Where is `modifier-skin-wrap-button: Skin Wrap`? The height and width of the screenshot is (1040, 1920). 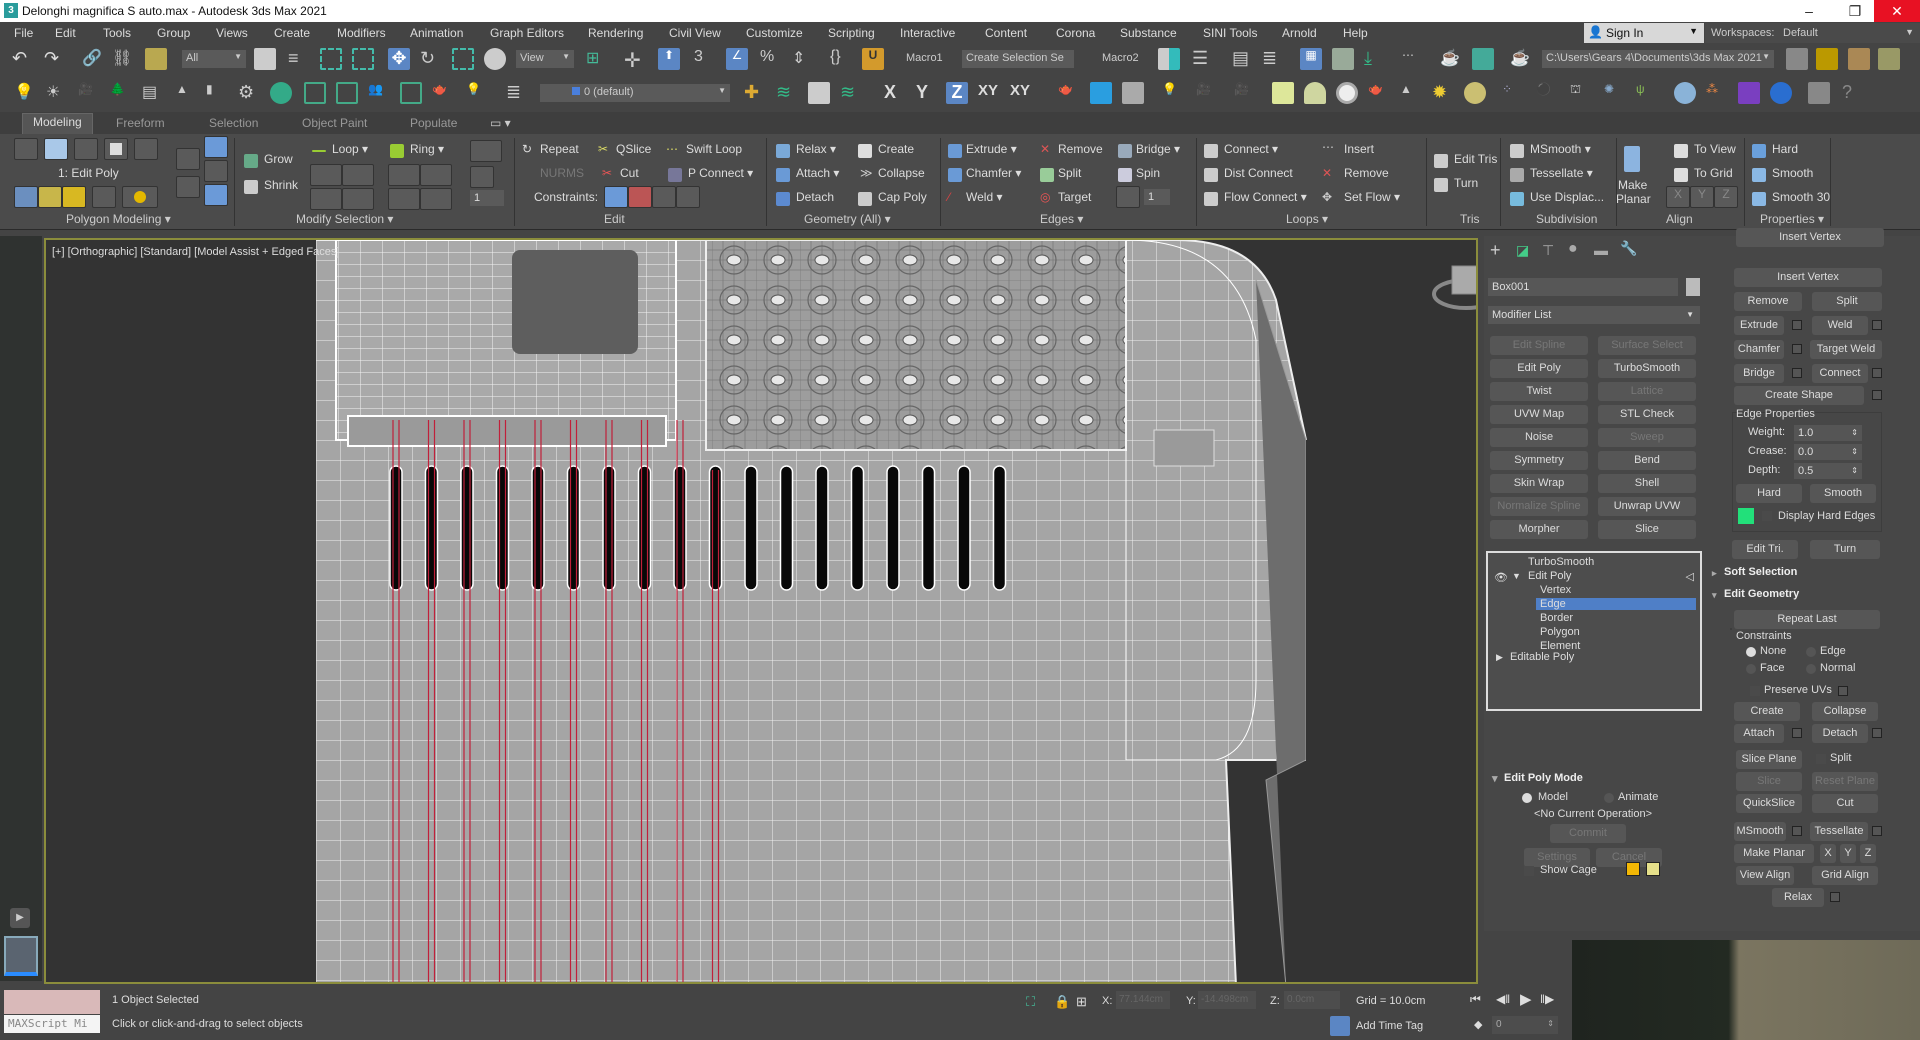
modifier-skin-wrap-button: Skin Wrap is located at coordinates (1539, 483).